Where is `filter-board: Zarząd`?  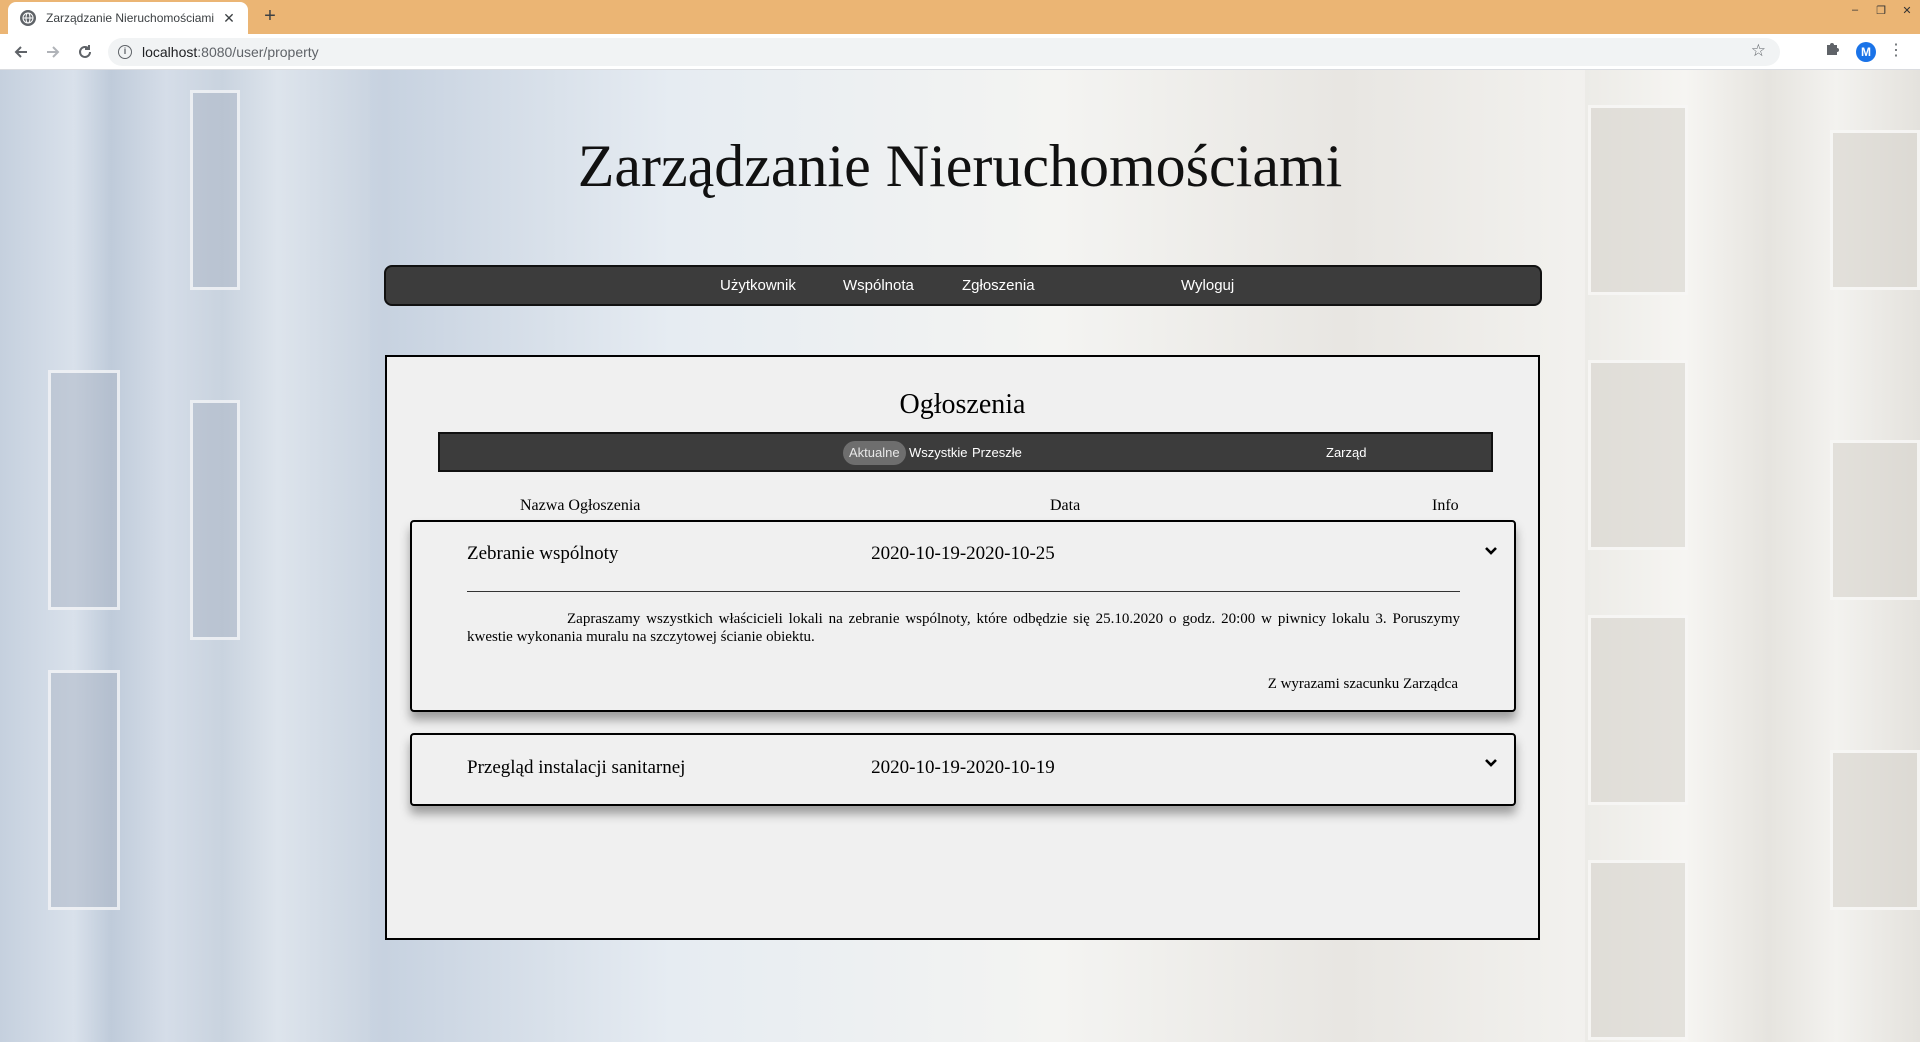 filter-board: Zarząd is located at coordinates (1346, 453).